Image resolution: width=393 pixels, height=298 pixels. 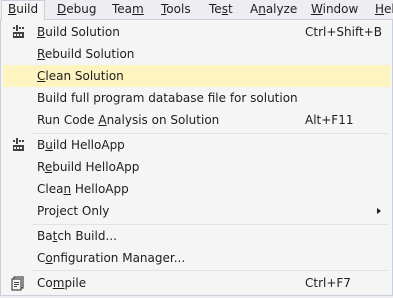 I want to click on menu-team-label: Tea, so click(x=122, y=9).